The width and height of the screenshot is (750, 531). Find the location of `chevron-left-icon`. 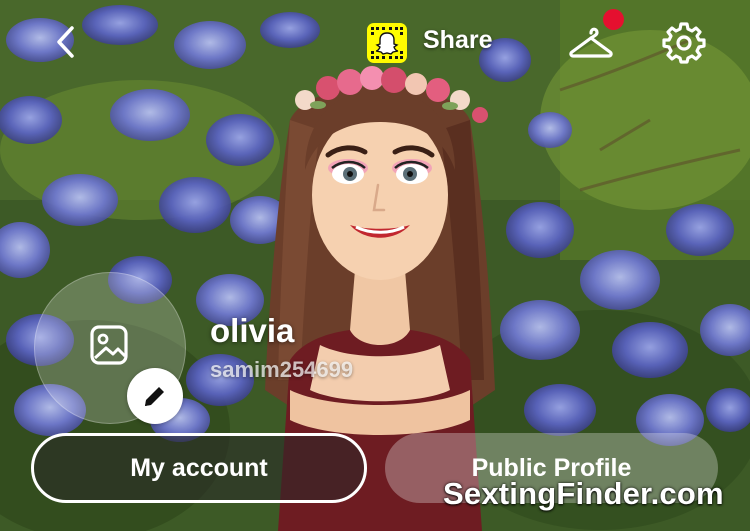

chevron-left-icon is located at coordinates (65, 42).